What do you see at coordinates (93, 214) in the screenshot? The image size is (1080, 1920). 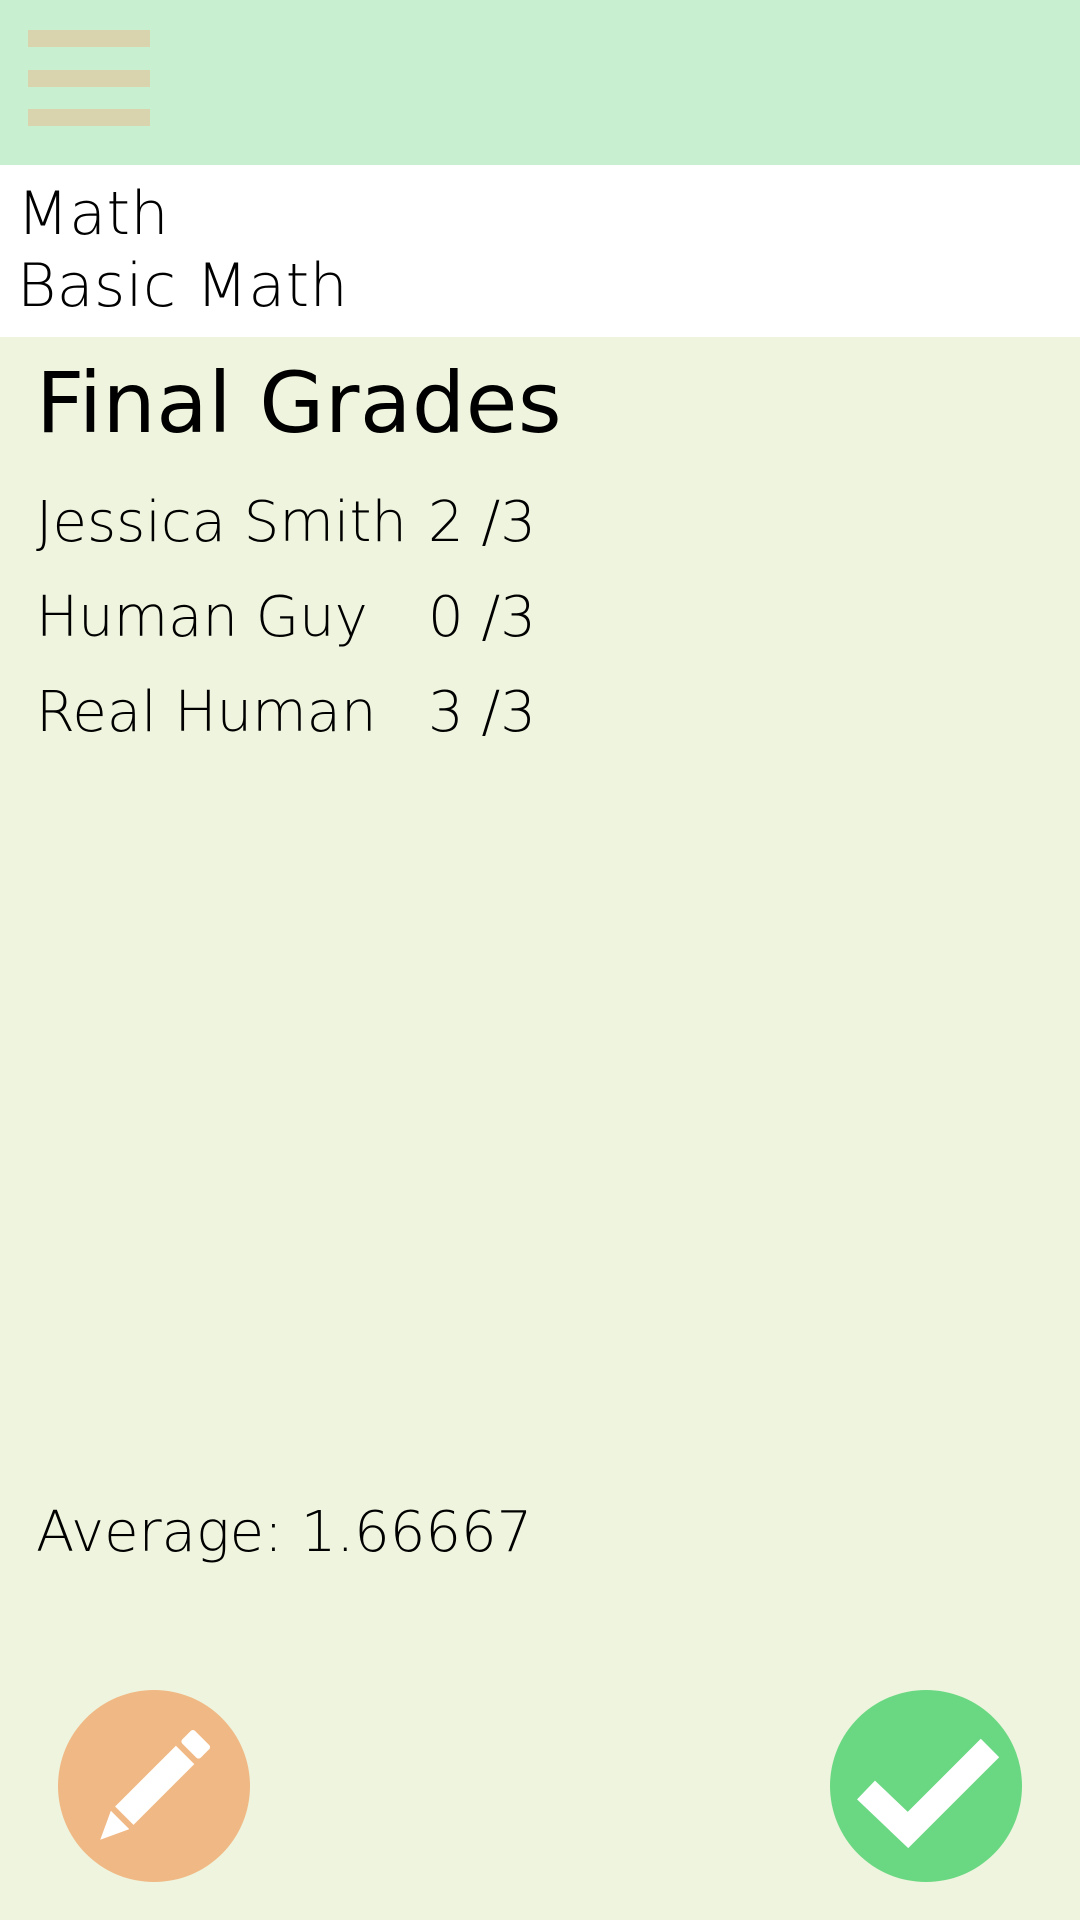 I see `course-subject: Math` at bounding box center [93, 214].